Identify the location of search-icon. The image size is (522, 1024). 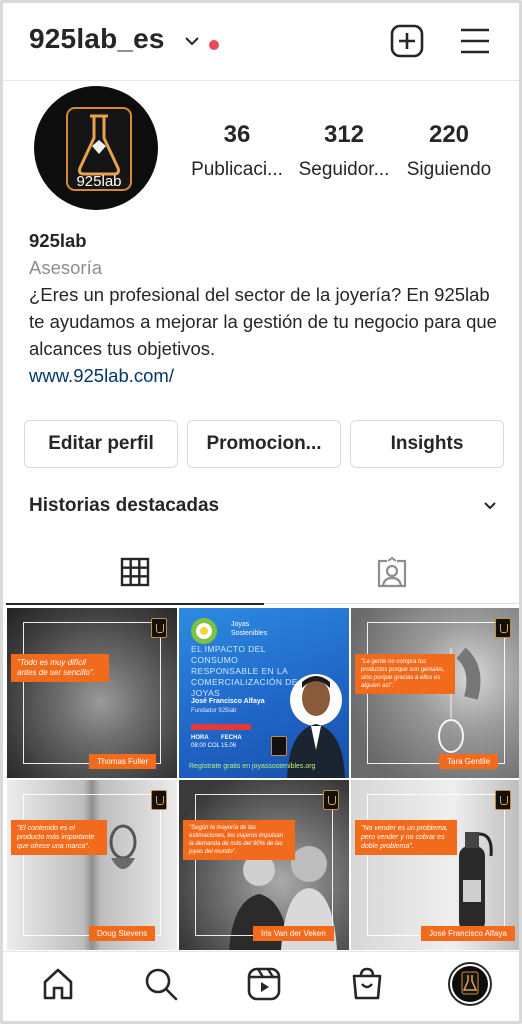
(161, 984).